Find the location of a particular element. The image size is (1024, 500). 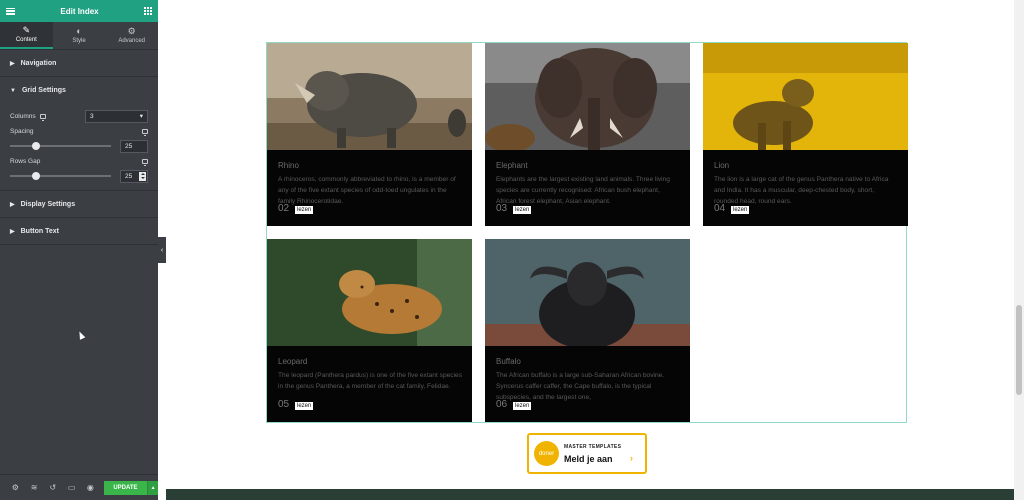

update-button: UPDATE is located at coordinates (125, 487).